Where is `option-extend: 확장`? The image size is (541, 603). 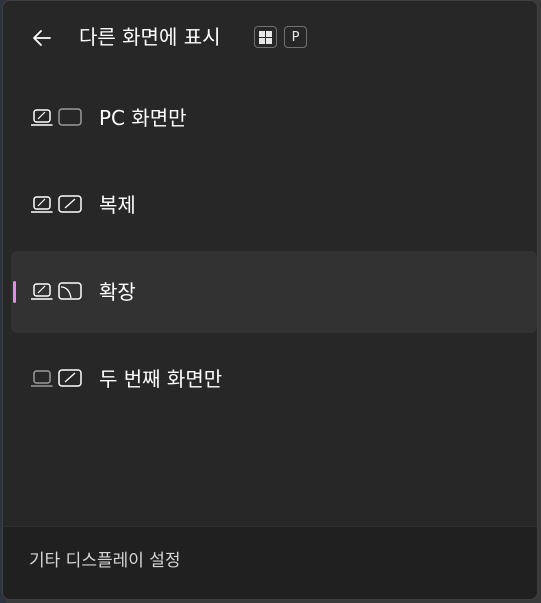 option-extend: 확장 is located at coordinates (274, 292).